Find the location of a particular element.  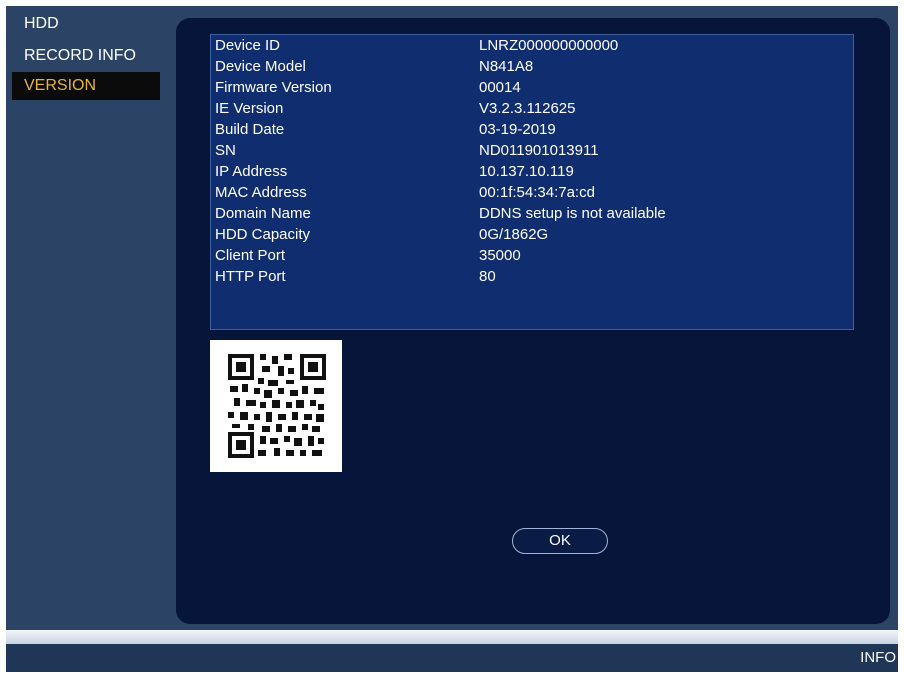

info-row-ie-version: IE Version V3.2.3.112625 is located at coordinates (532, 108).